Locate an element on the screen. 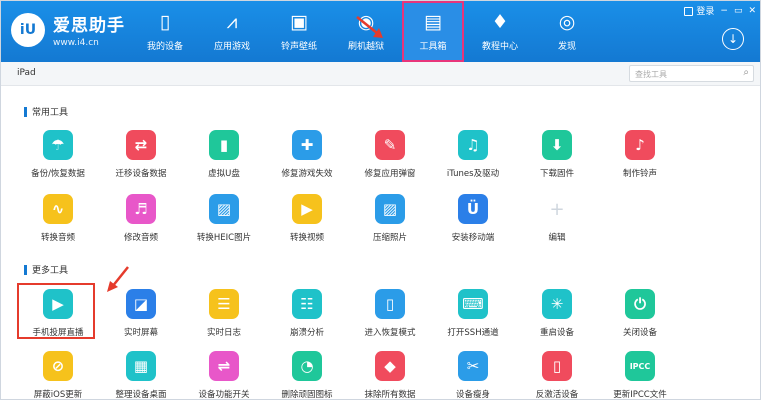 The width and height of the screenshot is (761, 400). tool-item: ☰ 实时日志 is located at coordinates (224, 313).